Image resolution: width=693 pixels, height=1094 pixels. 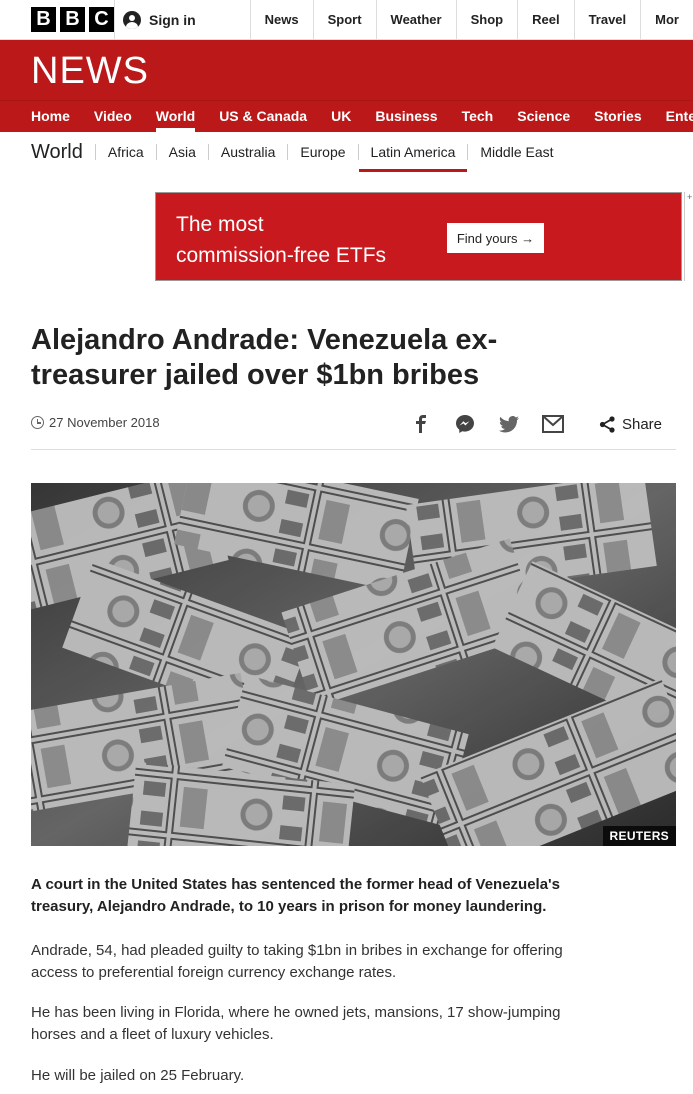 What do you see at coordinates (281, 255) in the screenshot?
I see `advert-line-2: commission-free ETFs` at bounding box center [281, 255].